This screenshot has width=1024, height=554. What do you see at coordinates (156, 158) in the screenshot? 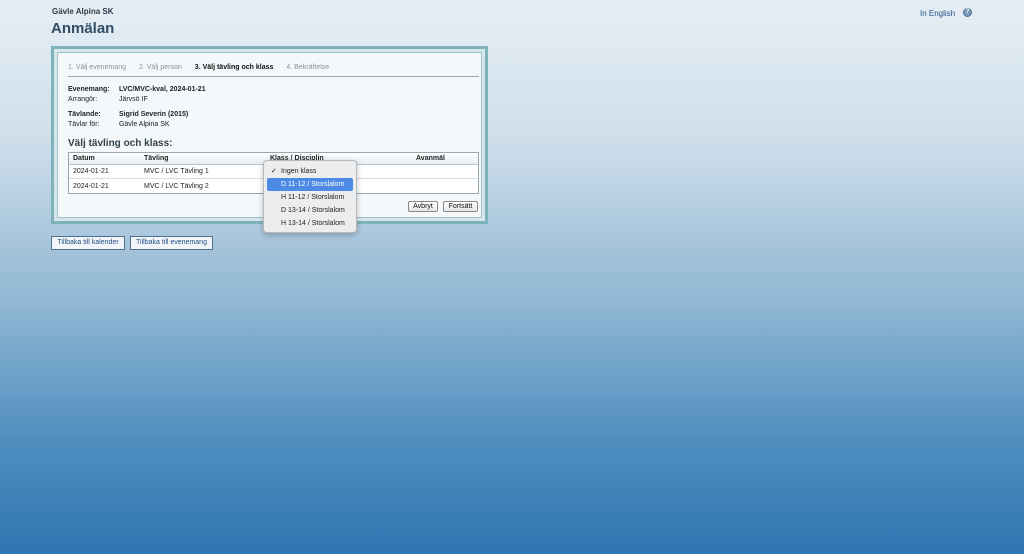
I see `col-competition: Tävling` at bounding box center [156, 158].